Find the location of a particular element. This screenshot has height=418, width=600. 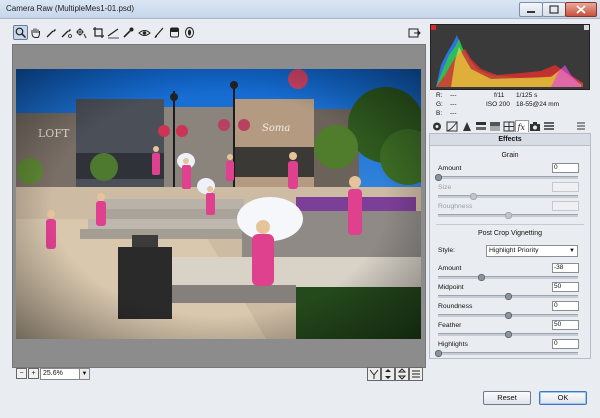

vignette-feather-slider is located at coordinates (508, 334).